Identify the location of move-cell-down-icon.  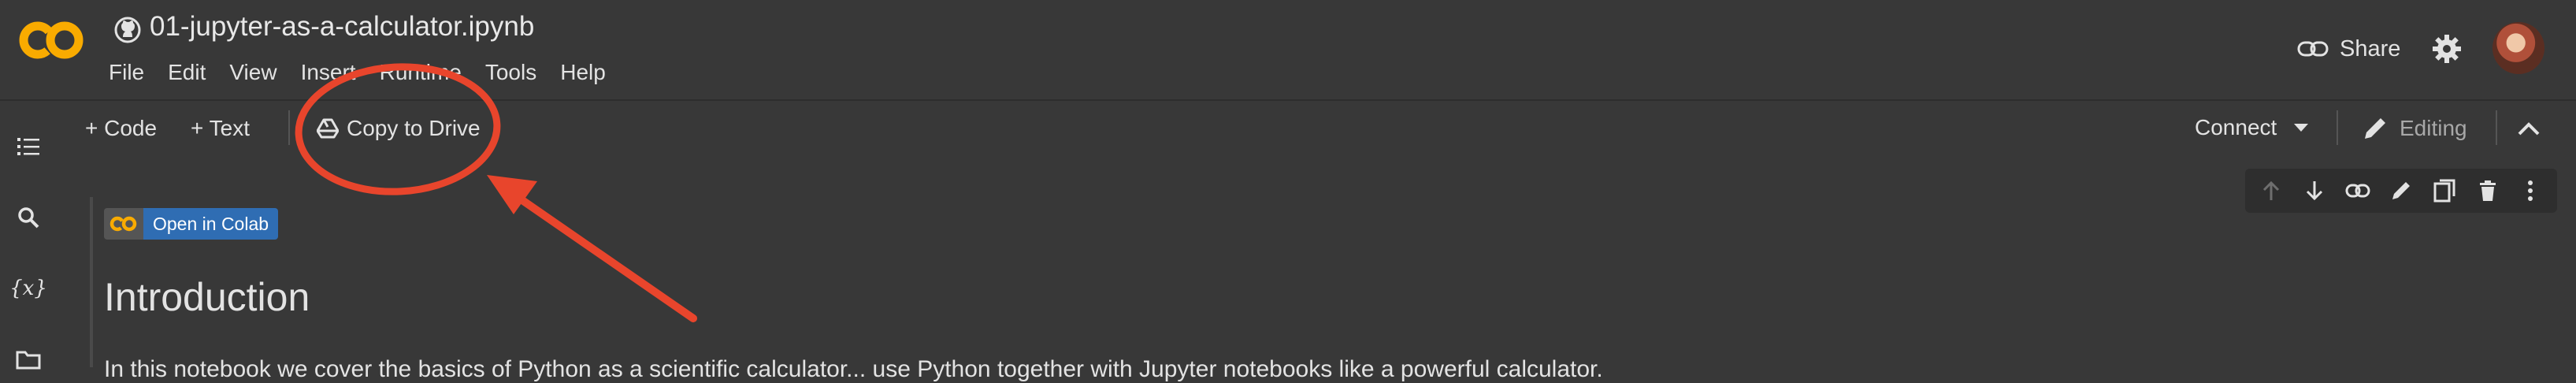
(2314, 191).